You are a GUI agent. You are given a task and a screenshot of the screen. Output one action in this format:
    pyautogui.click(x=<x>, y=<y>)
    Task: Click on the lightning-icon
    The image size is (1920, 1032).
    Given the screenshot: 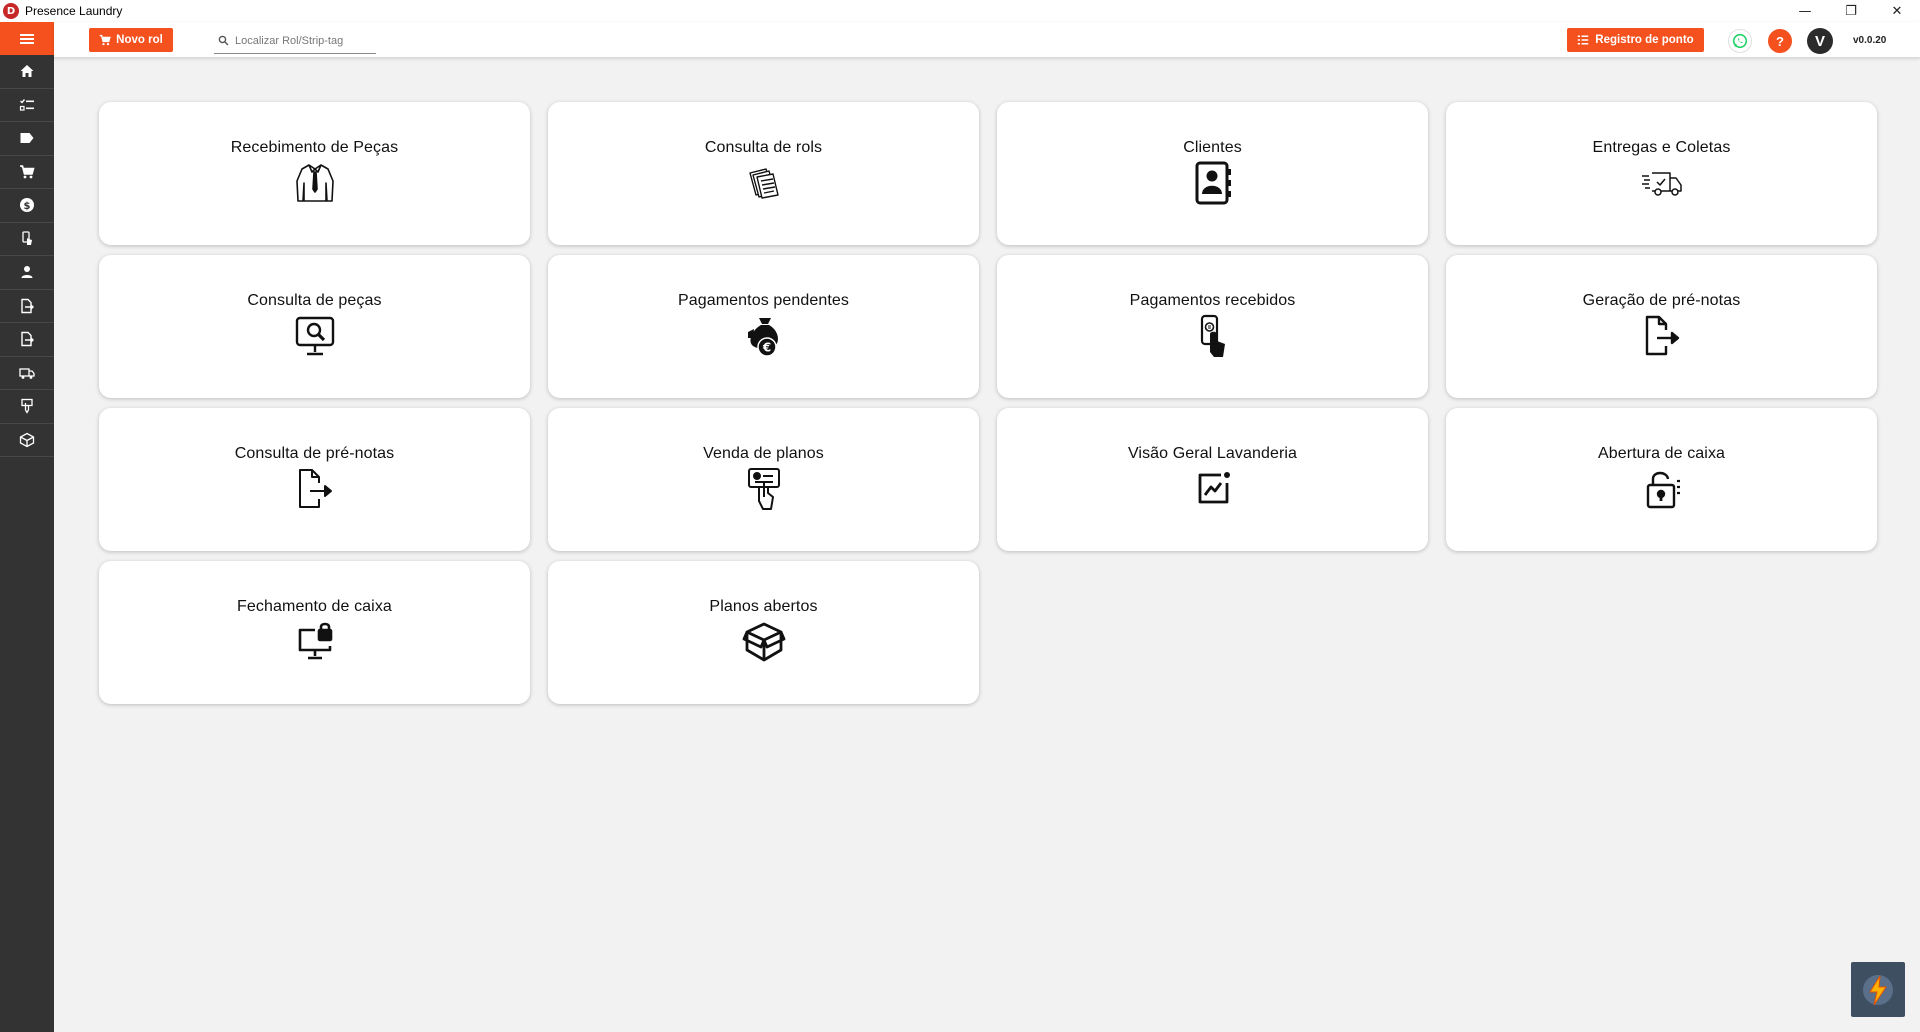 What is the action you would take?
    pyautogui.click(x=1878, y=989)
    